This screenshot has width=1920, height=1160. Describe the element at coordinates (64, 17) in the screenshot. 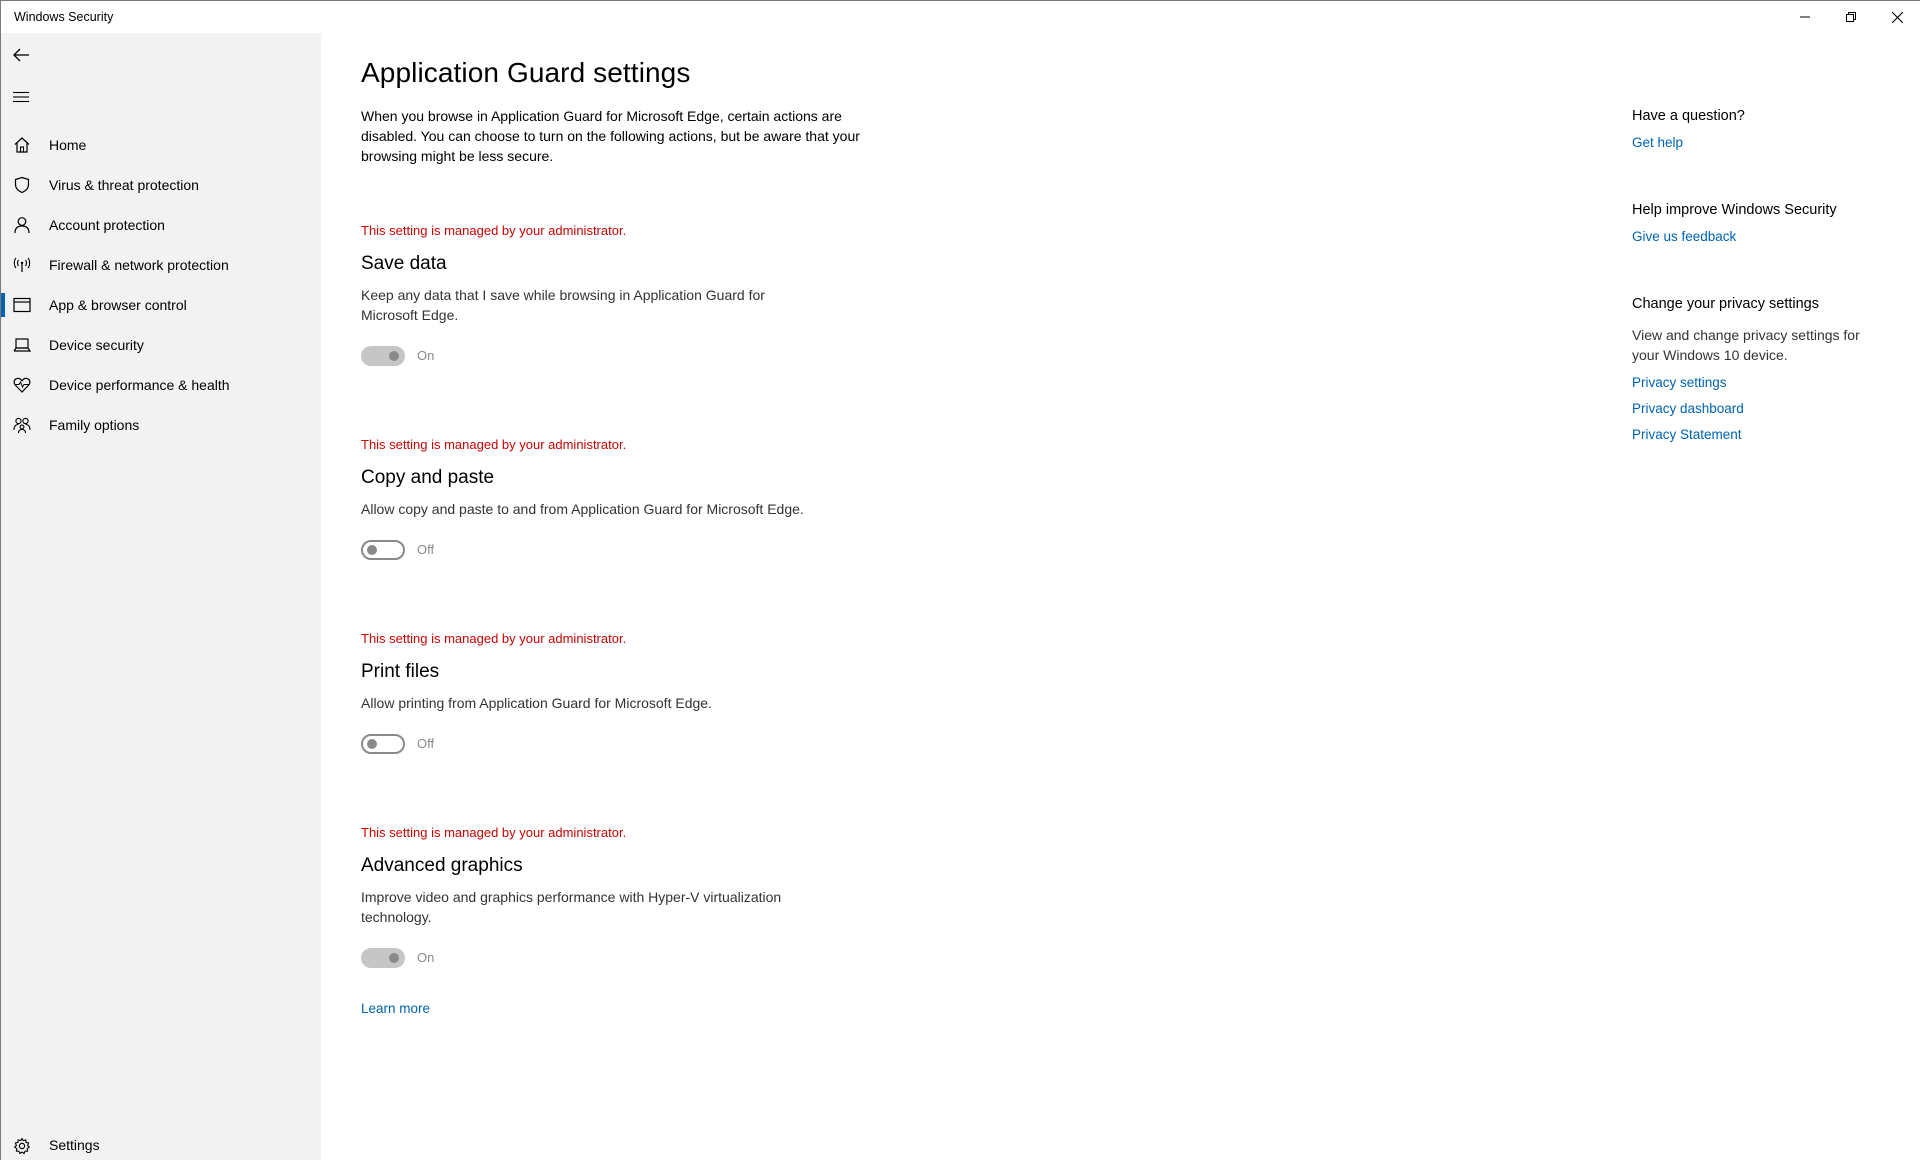

I see `window-title: Windows Security` at that location.